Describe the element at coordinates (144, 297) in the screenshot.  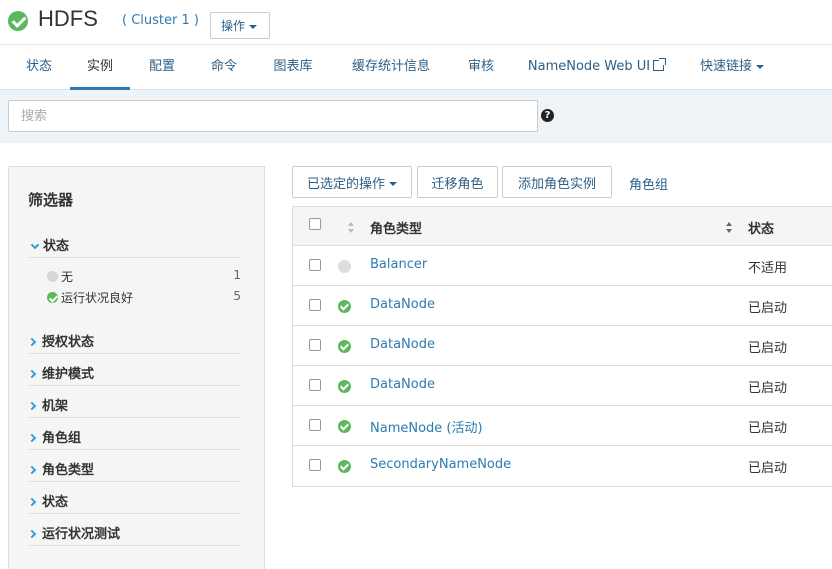
I see `filter-item-good-health: 运行状况良好 5` at that location.